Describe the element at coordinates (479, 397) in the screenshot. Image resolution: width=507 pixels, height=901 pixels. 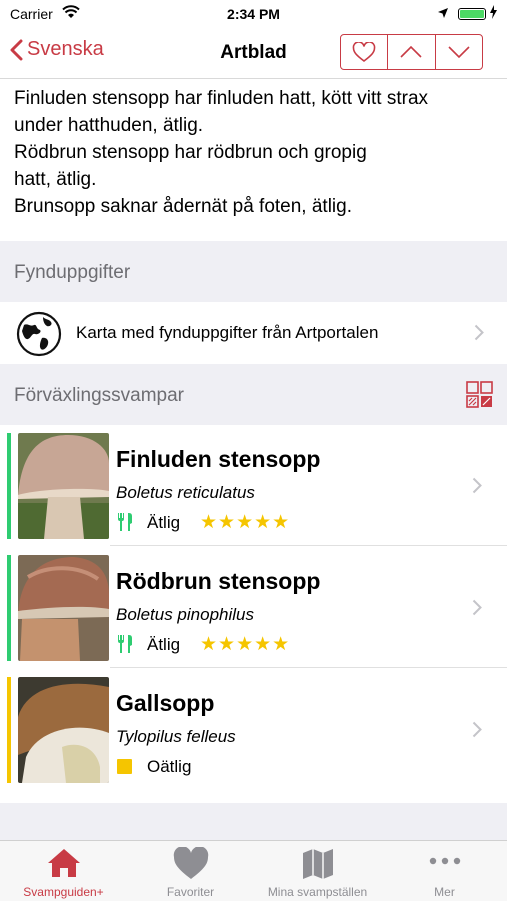
I see `compare-grid-icon` at that location.